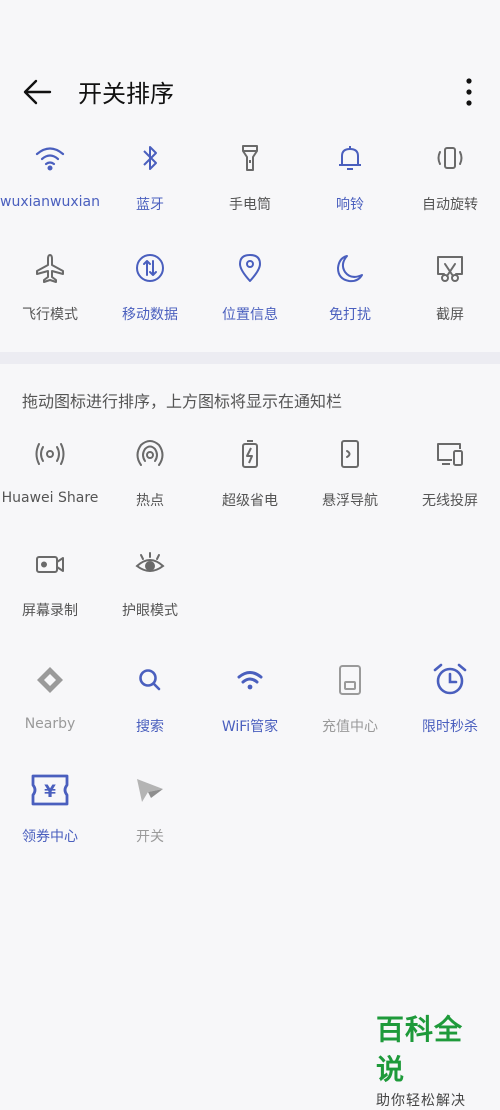 The width and height of the screenshot is (500, 1110). What do you see at coordinates (450, 454) in the screenshot?
I see `cast-icon` at bounding box center [450, 454].